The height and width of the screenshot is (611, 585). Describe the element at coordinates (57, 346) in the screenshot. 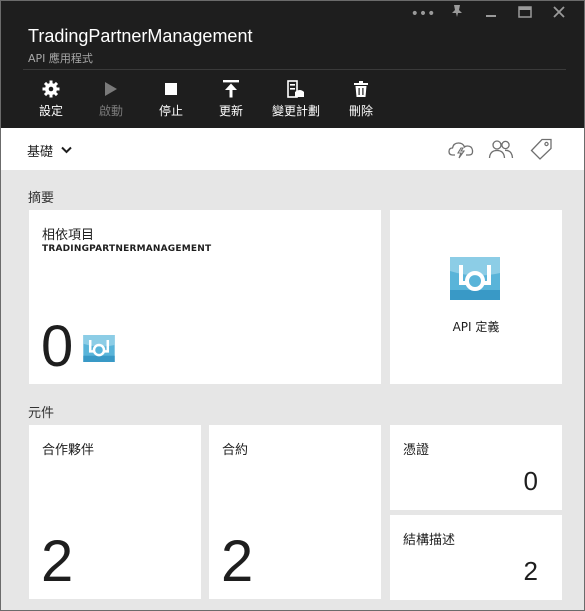

I see `dependencies-count: 0` at that location.